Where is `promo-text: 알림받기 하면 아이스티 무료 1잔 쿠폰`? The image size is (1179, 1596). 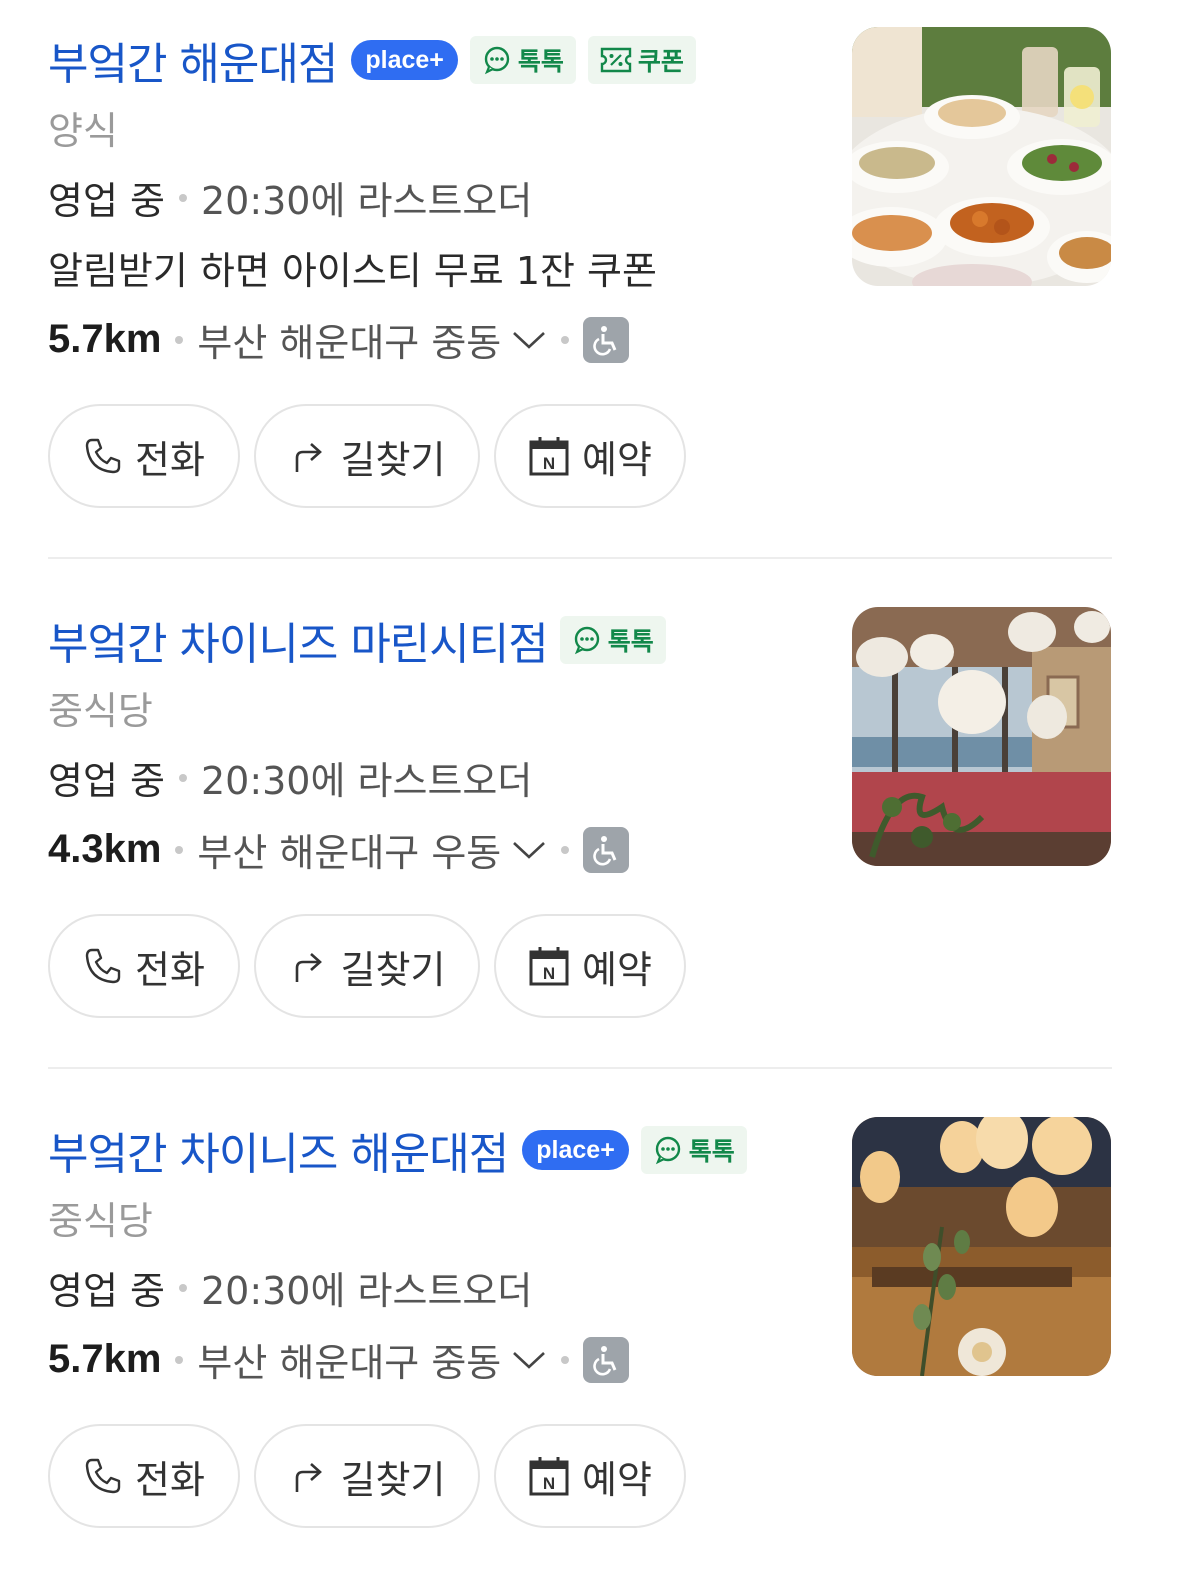
promo-text: 알림받기 하면 아이스티 무료 1잔 쿠폰 is located at coordinates (352, 267).